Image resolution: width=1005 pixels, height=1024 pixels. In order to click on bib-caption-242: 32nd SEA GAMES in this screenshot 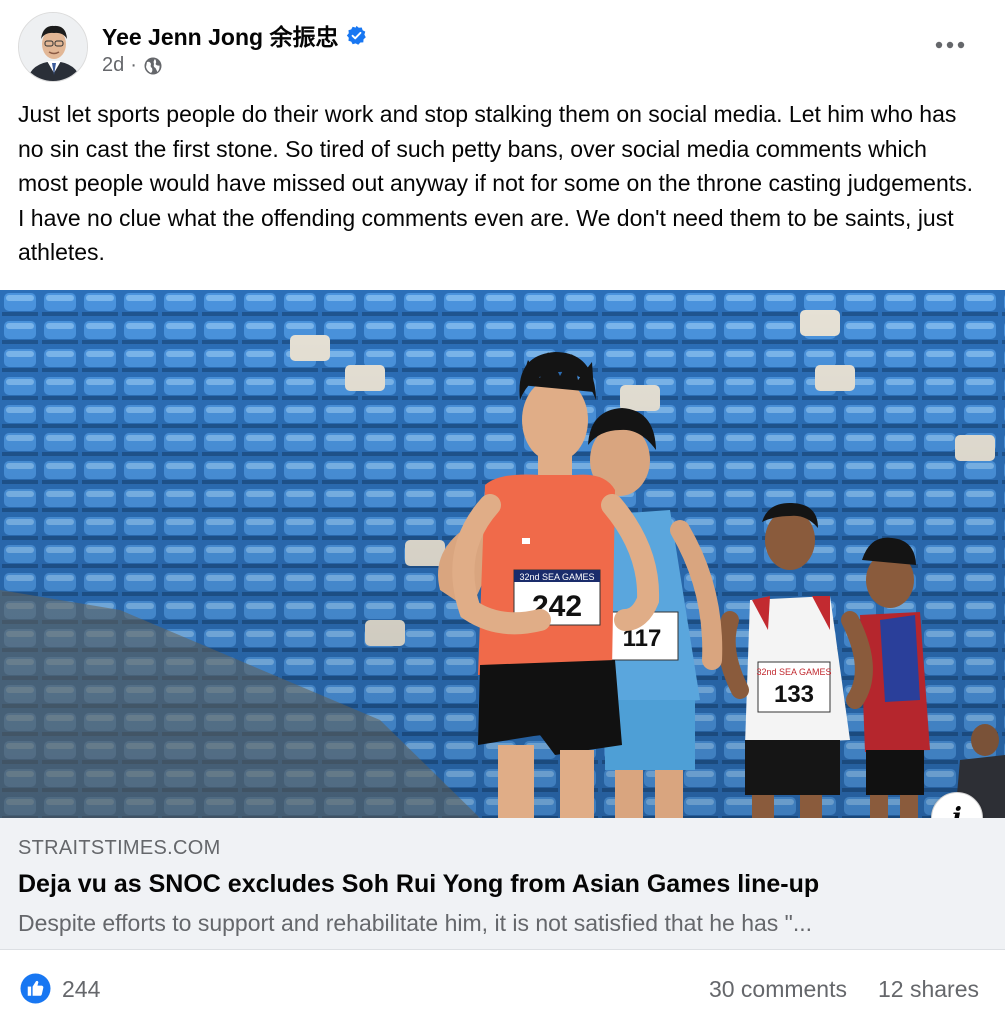, I will do `click(556, 577)`.